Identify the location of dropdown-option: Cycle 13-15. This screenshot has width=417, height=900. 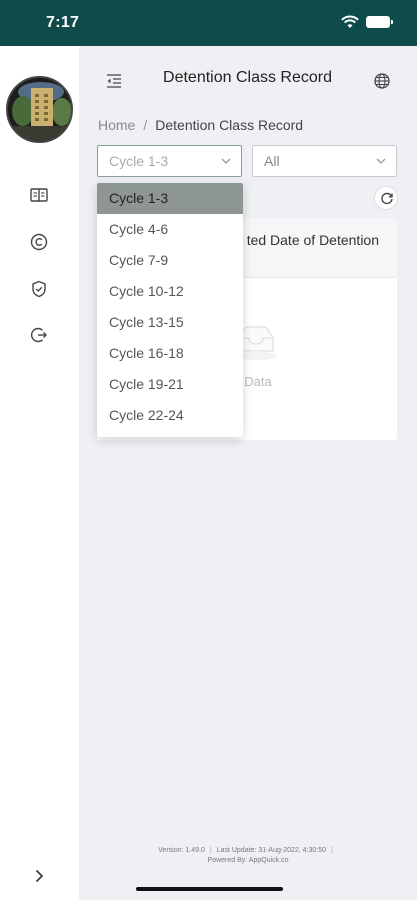
(170, 322).